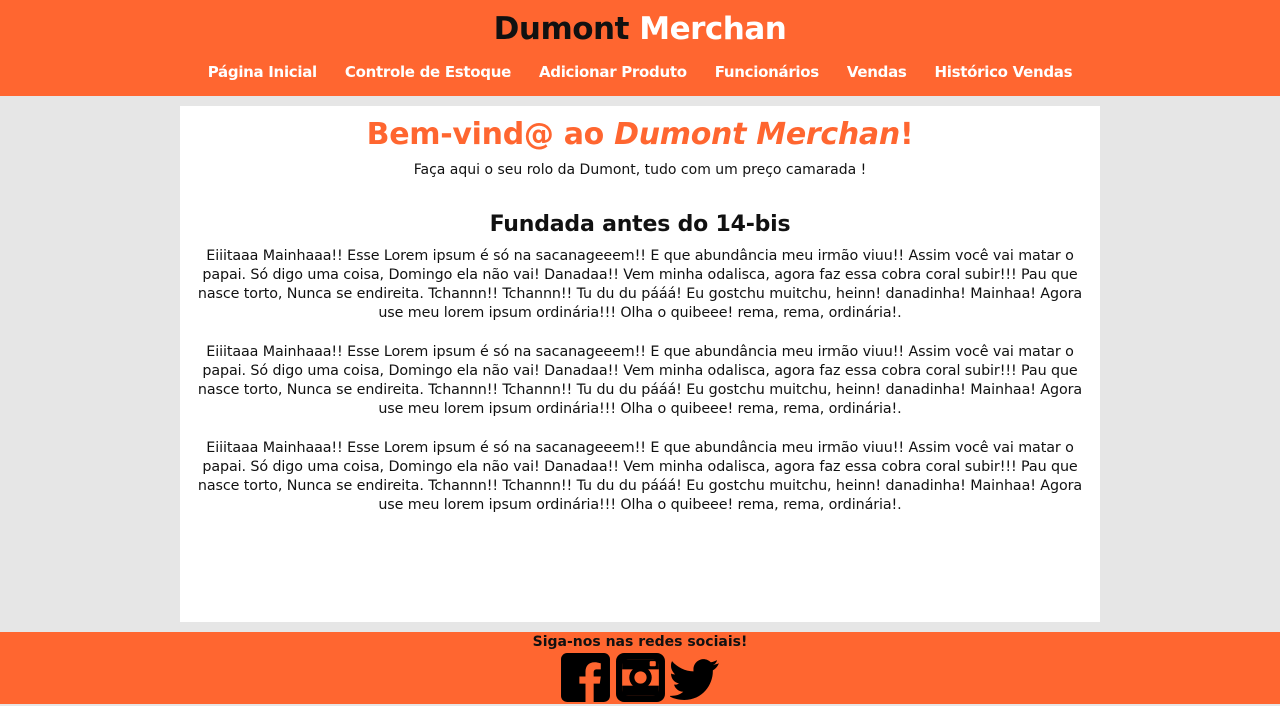 The height and width of the screenshot is (706, 1280). I want to click on welcome-heading: Bem-vind@ ao Dumont Merchan!, so click(640, 135).